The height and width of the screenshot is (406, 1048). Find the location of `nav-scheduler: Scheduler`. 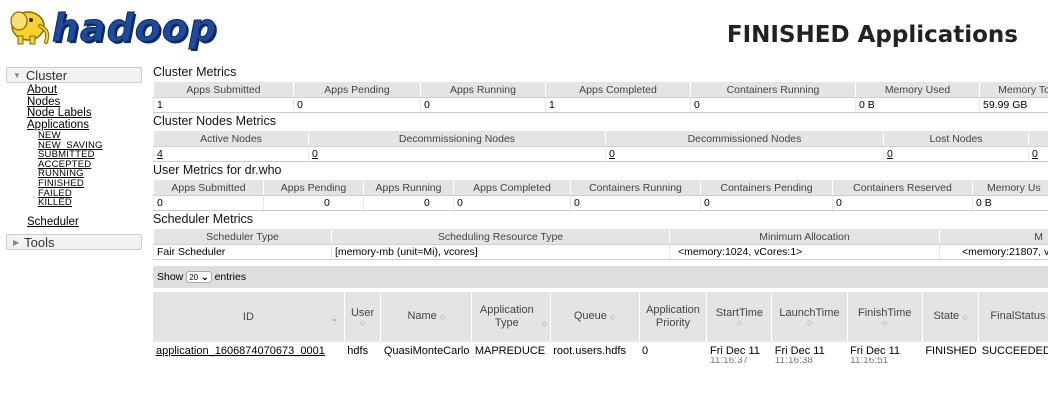

nav-scheduler: Scheduler is located at coordinates (84, 222).